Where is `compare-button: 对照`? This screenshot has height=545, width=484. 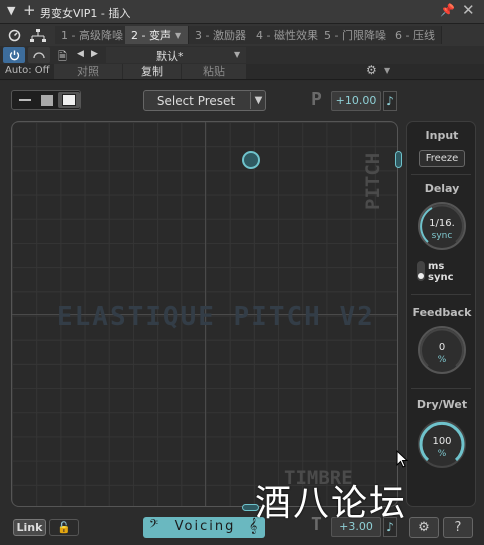
compare-button: 对照 is located at coordinates (88, 71).